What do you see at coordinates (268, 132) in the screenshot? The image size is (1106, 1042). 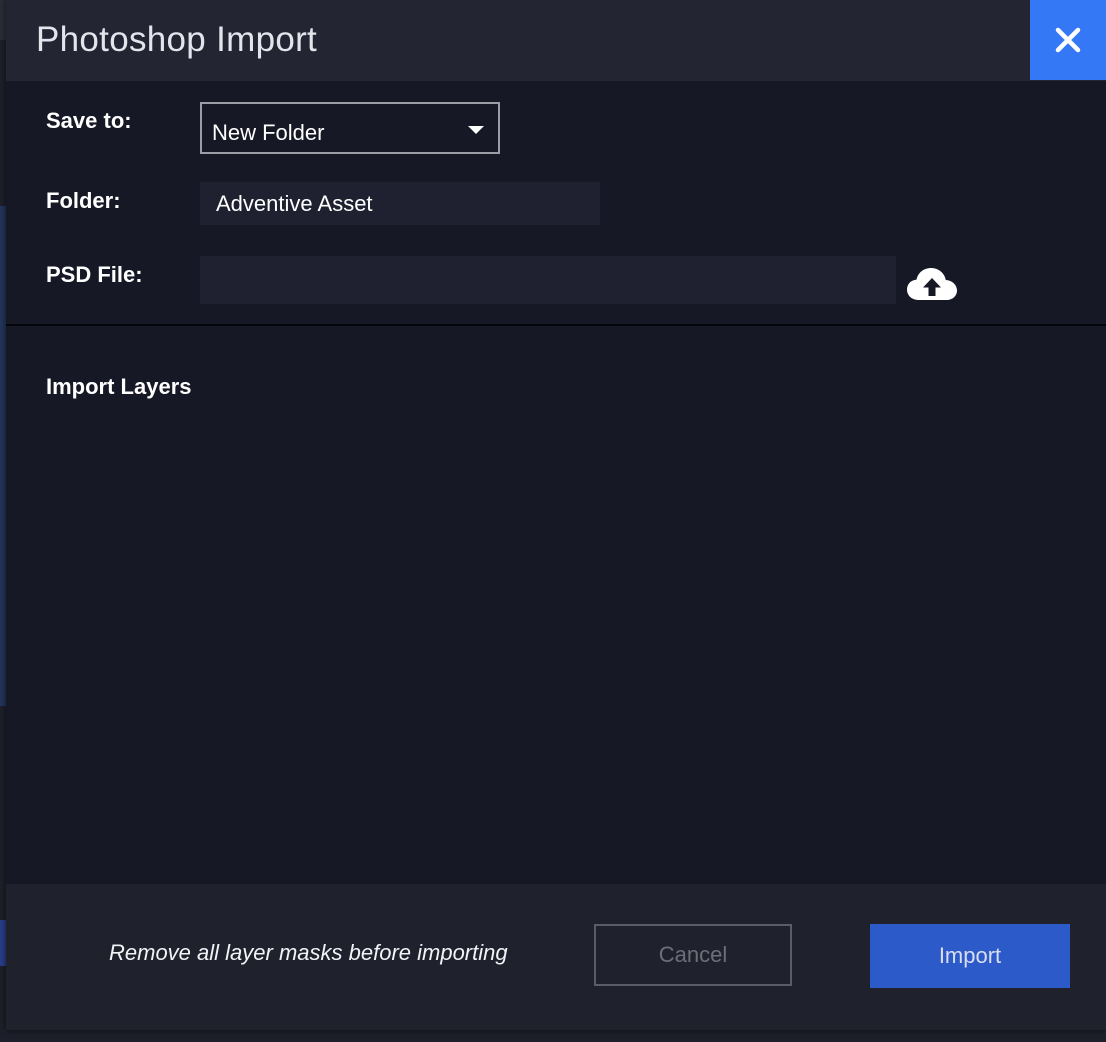 I see `save-to-selected-value: New Folder` at bounding box center [268, 132].